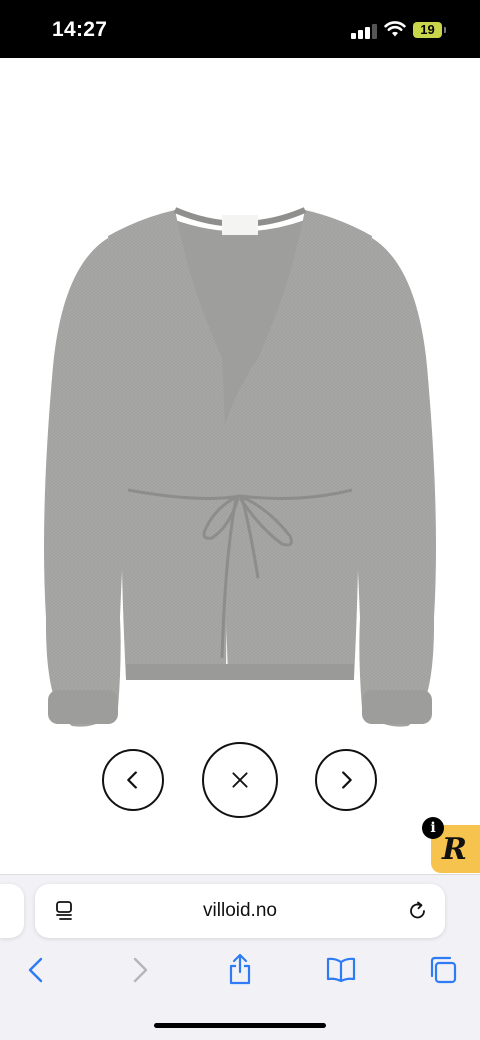 The width and height of the screenshot is (480, 1040). I want to click on chevron-left-icon, so click(132, 780).